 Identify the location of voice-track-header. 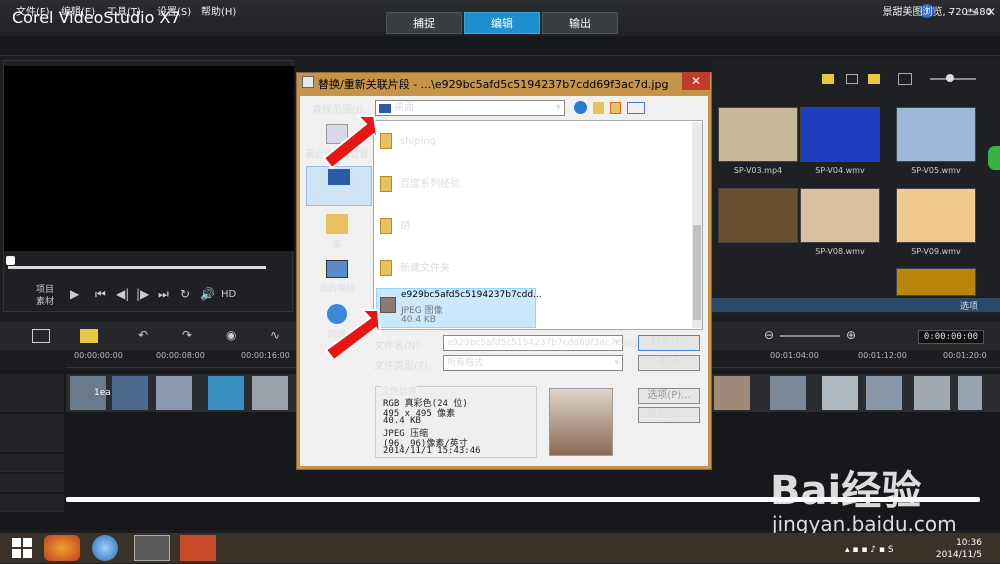
(32, 483).